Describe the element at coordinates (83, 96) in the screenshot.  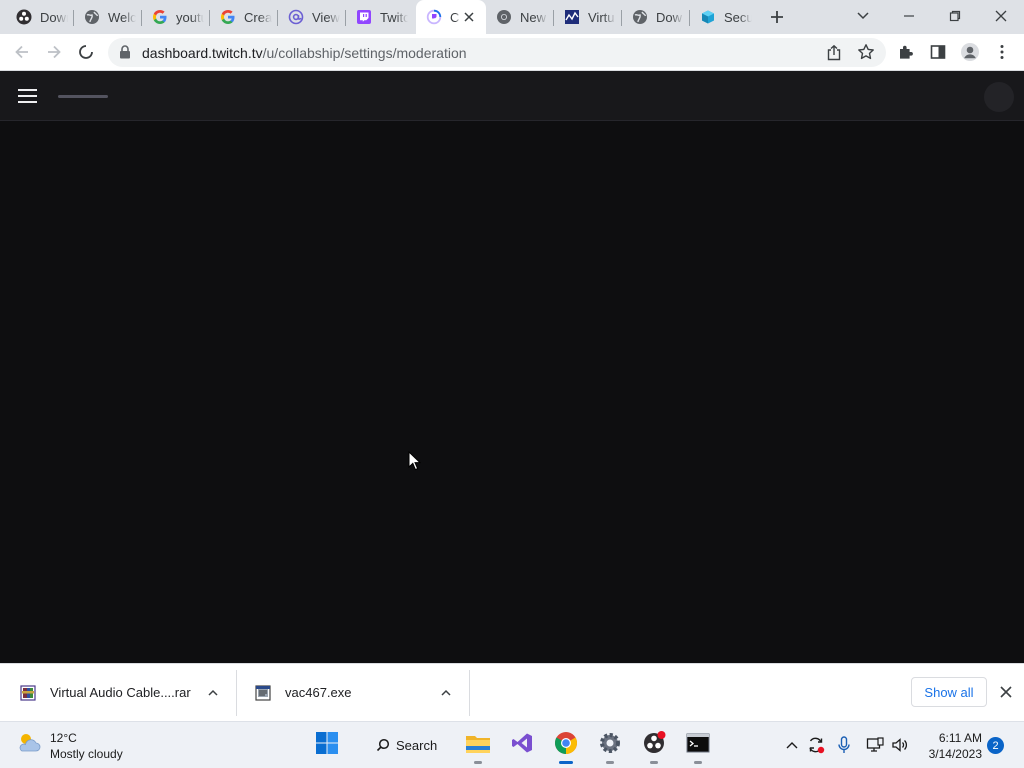
I see `loading-title-placeholder` at that location.